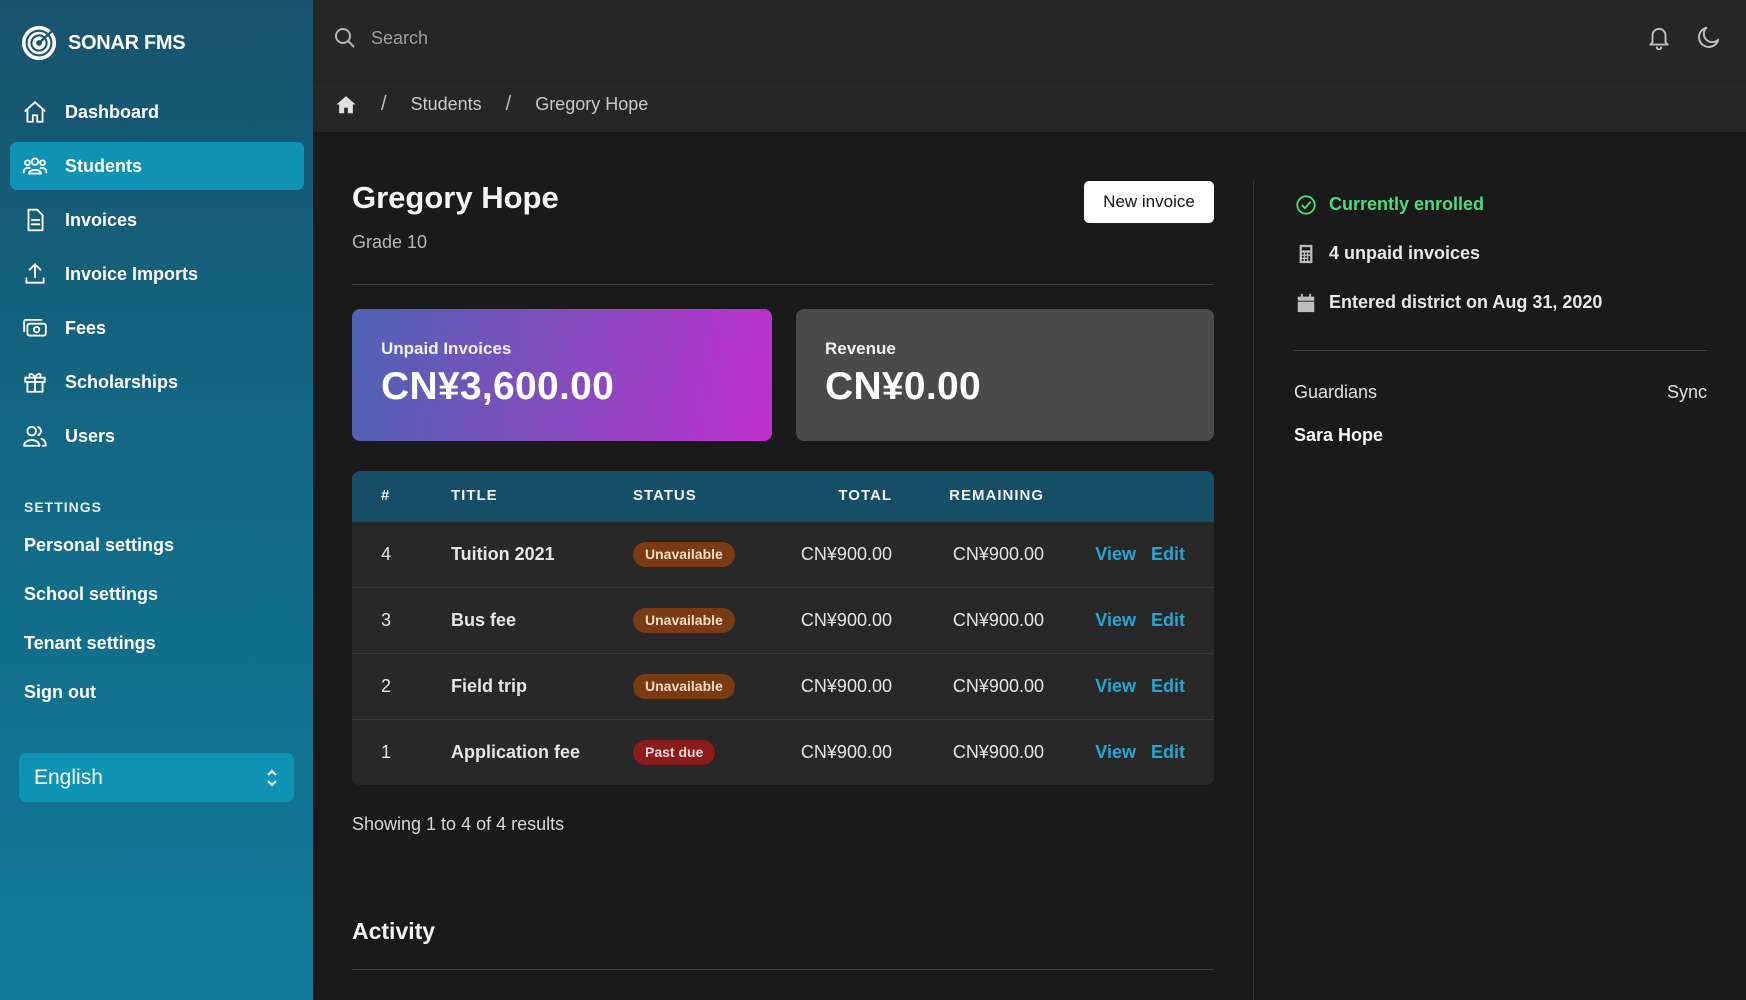 Image resolution: width=1746 pixels, height=1000 pixels. Describe the element at coordinates (455, 197) in the screenshot. I see `page-title: Gregory Hope` at that location.